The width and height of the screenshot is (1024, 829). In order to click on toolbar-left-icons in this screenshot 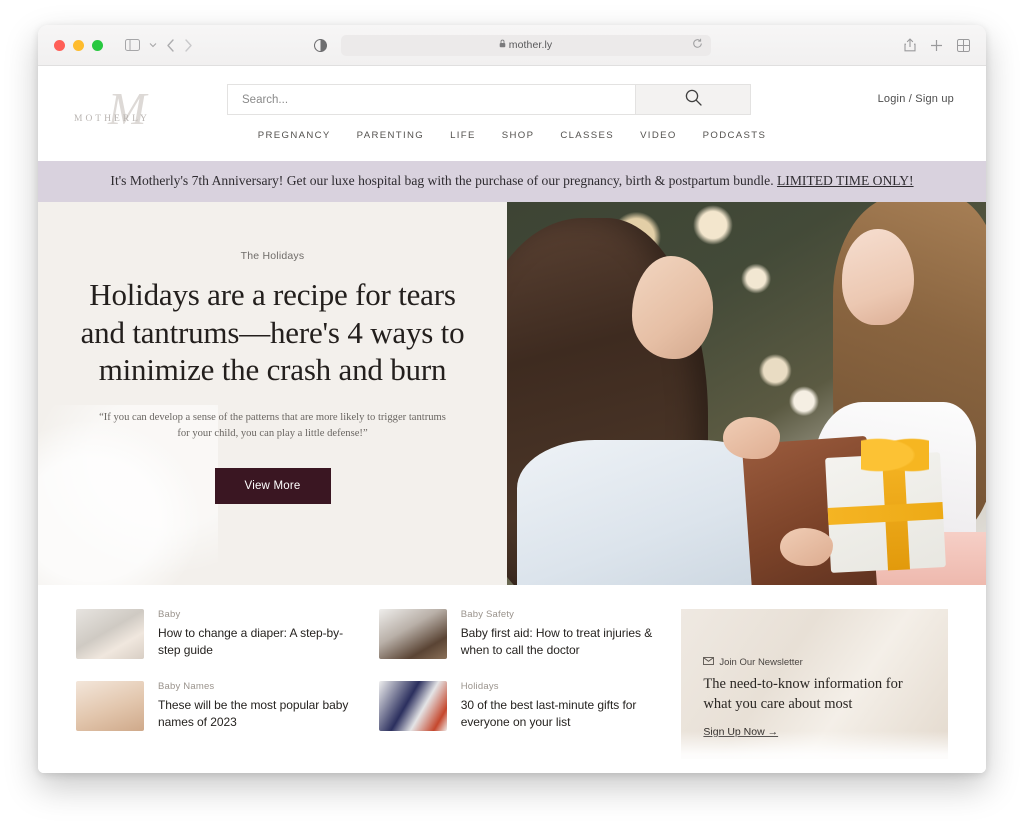, I will do `click(159, 45)`.